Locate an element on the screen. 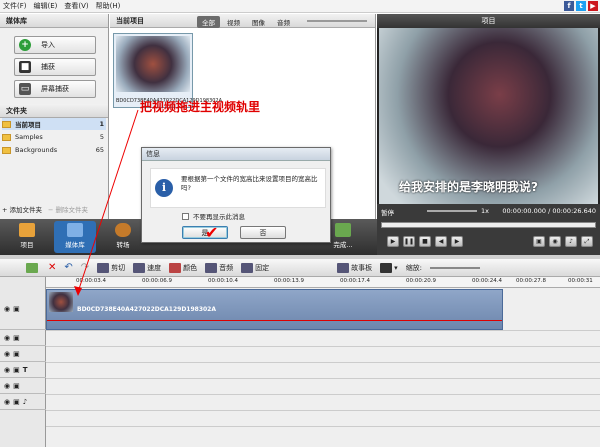  zoom-slider is located at coordinates (455, 267).